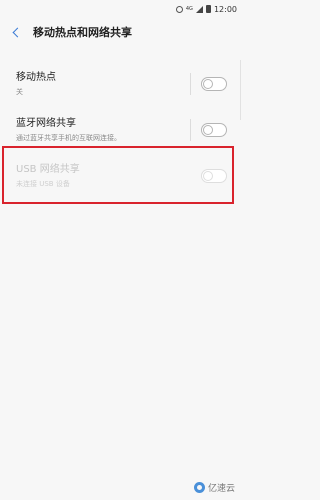  What do you see at coordinates (121, 87) in the screenshot?
I see `mobile-hotspot-item: 移动热点 关` at bounding box center [121, 87].